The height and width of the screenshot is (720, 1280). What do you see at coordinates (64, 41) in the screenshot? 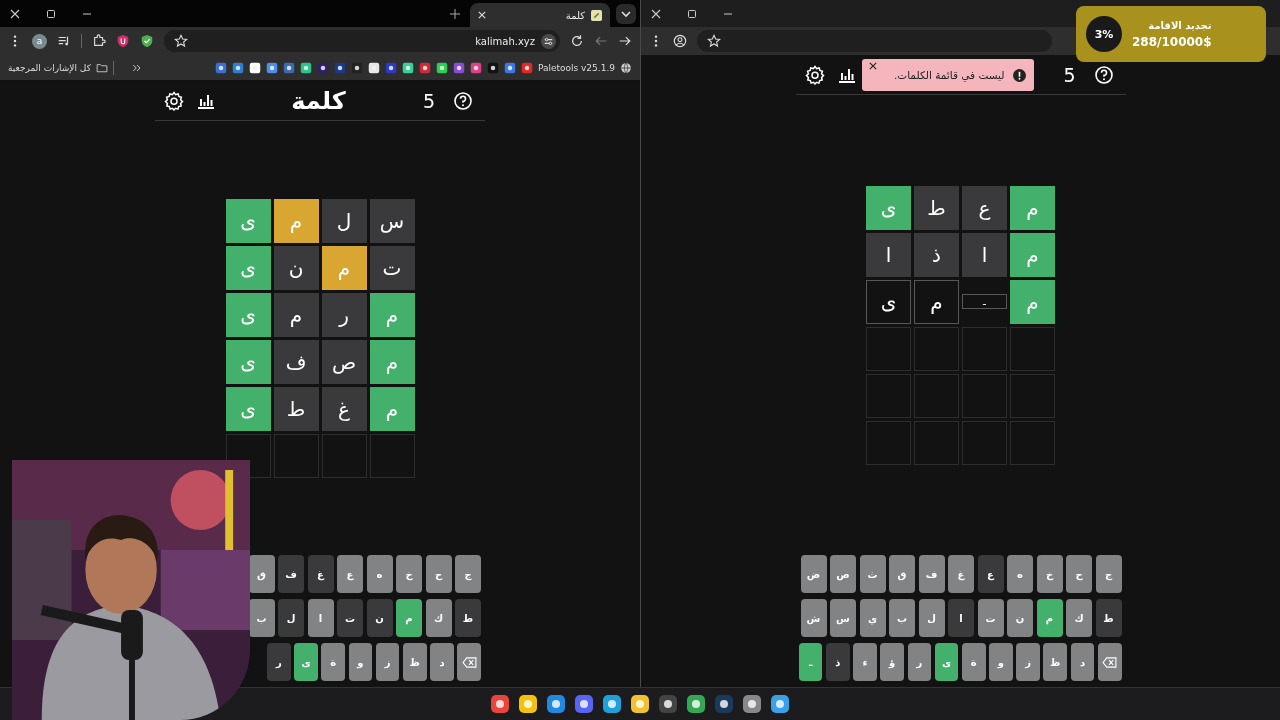
I see `playlist-icon` at bounding box center [64, 41].